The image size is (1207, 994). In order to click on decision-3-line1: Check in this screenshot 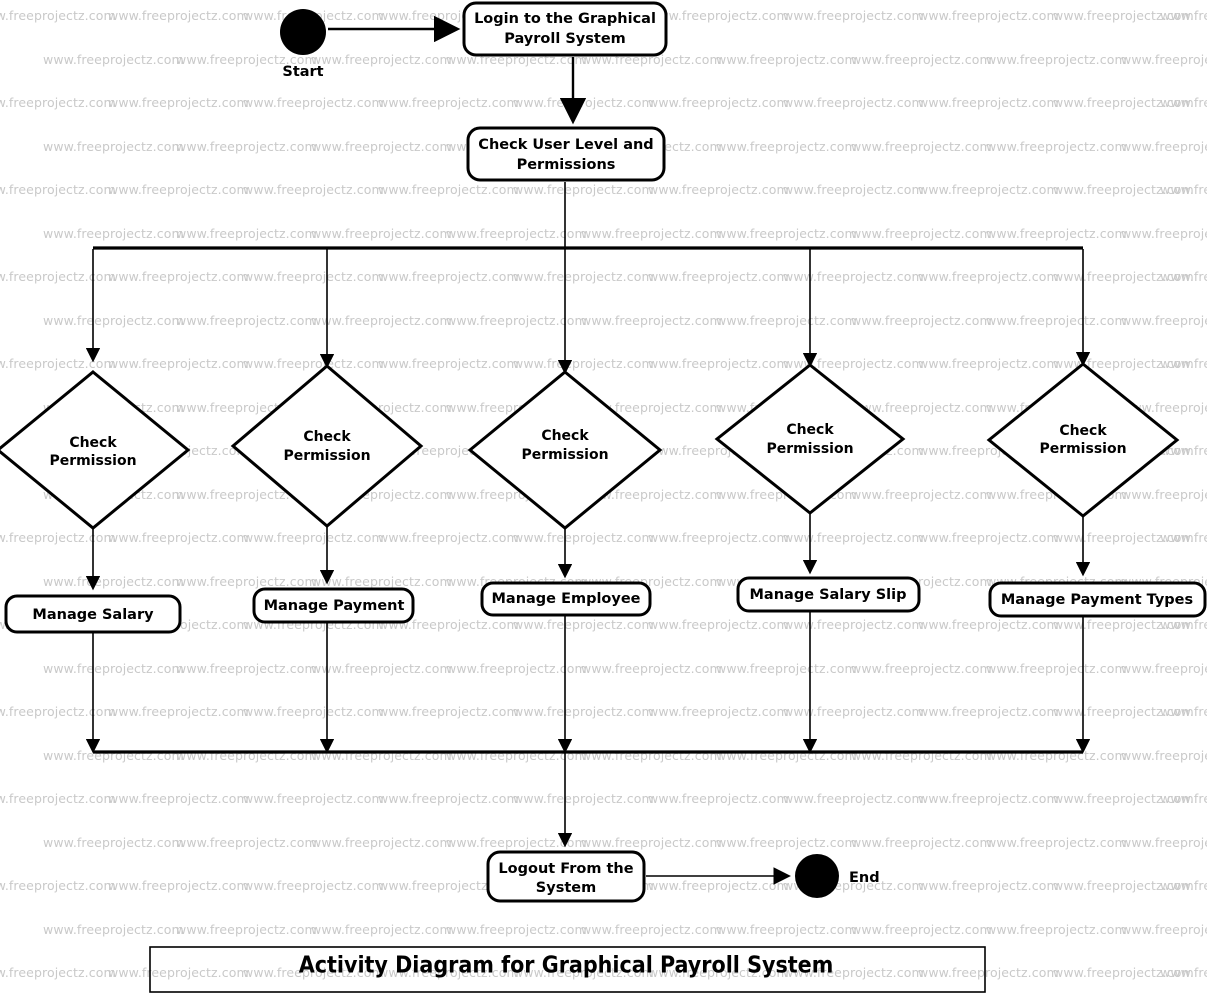, I will do `click(565, 436)`.